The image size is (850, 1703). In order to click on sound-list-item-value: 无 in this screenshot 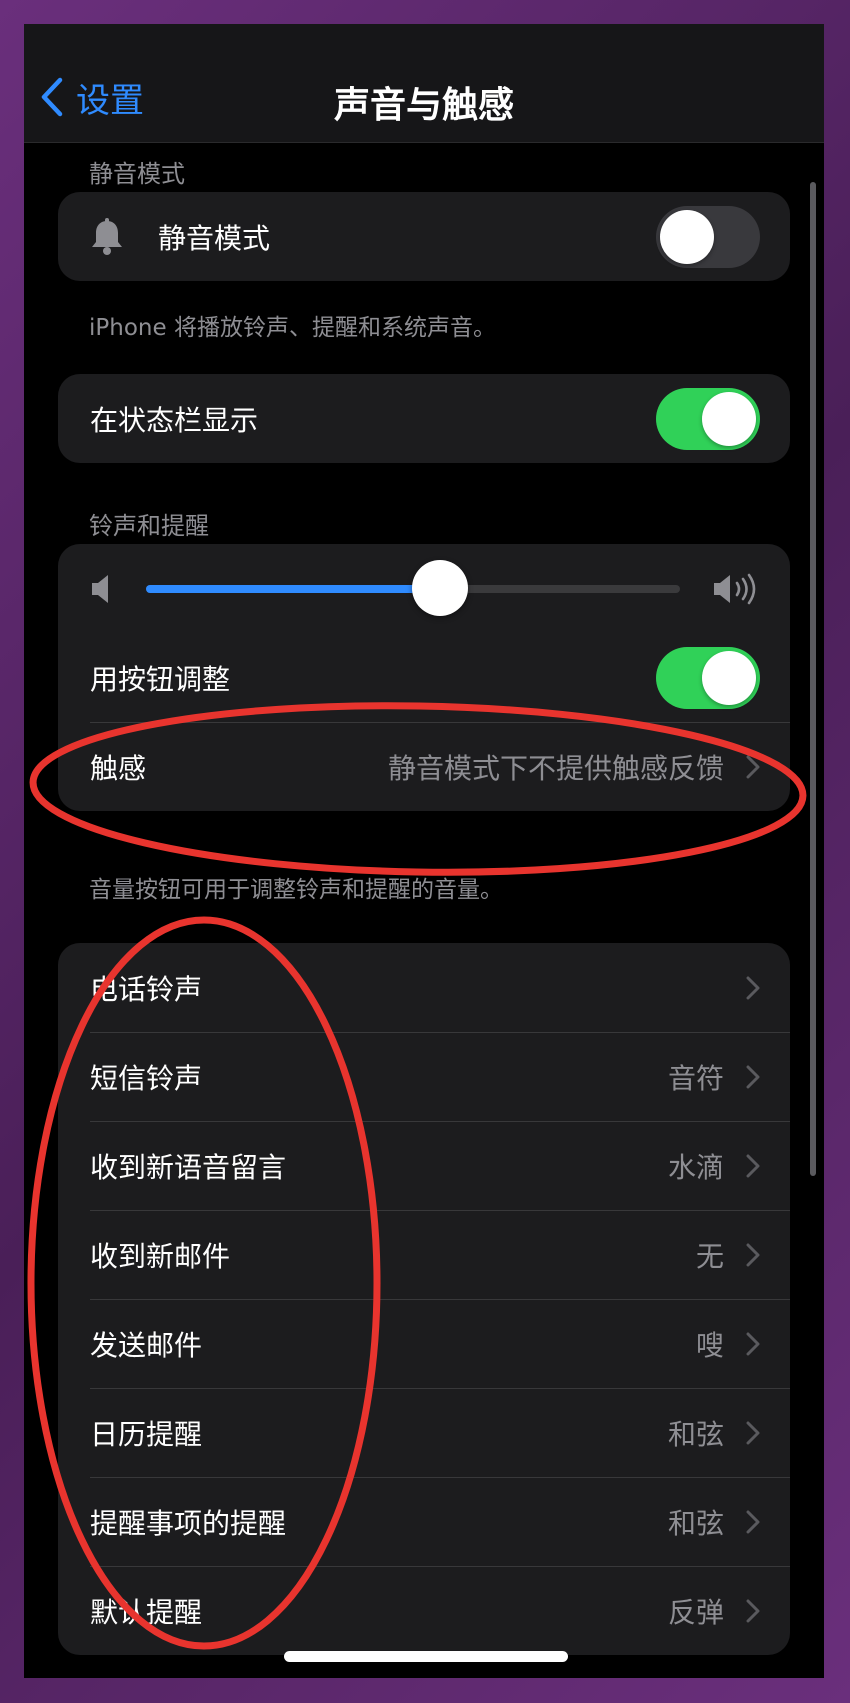, I will do `click(709, 1256)`.